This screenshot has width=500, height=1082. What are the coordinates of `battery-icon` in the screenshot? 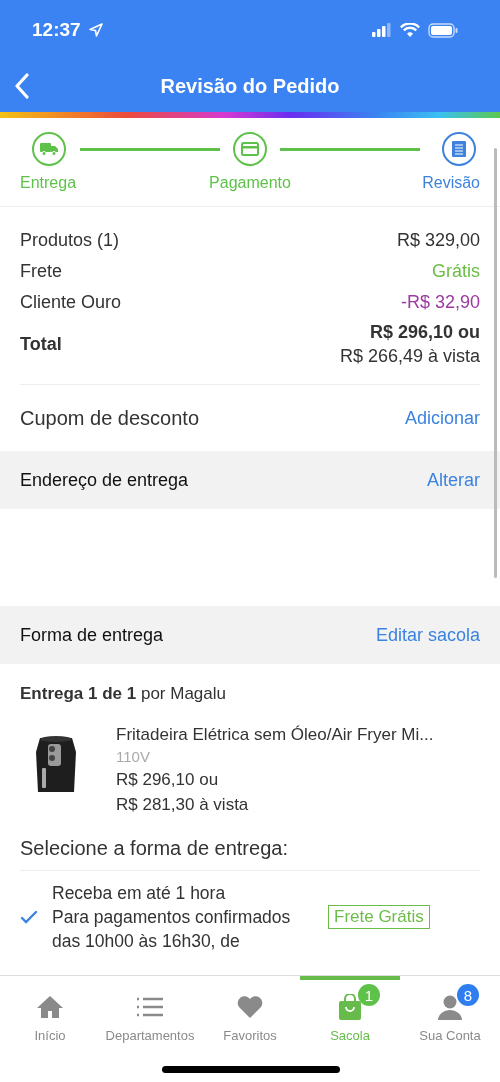 It's located at (443, 30).